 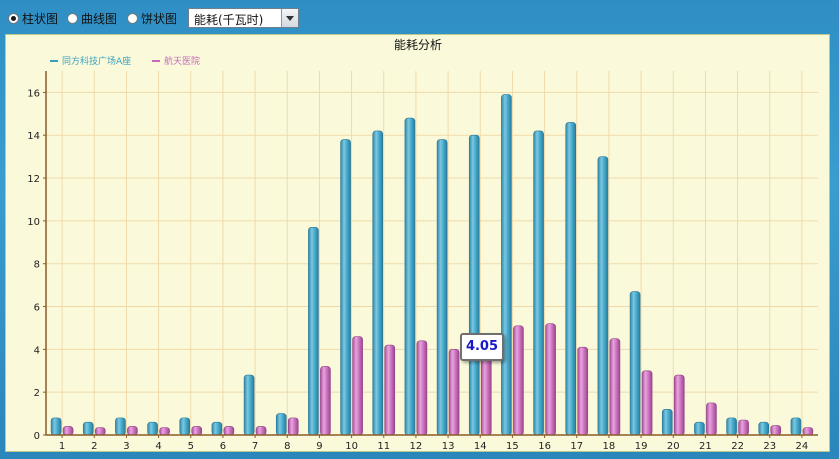 What do you see at coordinates (33, 93) in the screenshot?
I see `y-tick-label: 16` at bounding box center [33, 93].